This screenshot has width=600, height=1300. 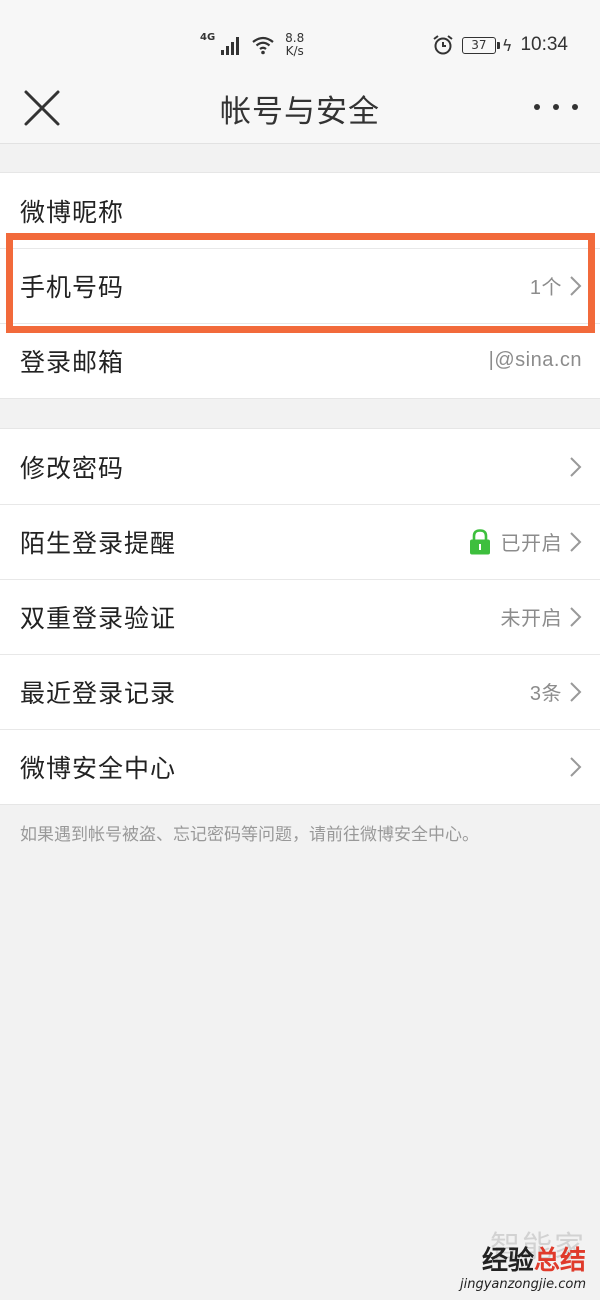 What do you see at coordinates (531, 544) in the screenshot?
I see `alert-status: 已开启` at bounding box center [531, 544].